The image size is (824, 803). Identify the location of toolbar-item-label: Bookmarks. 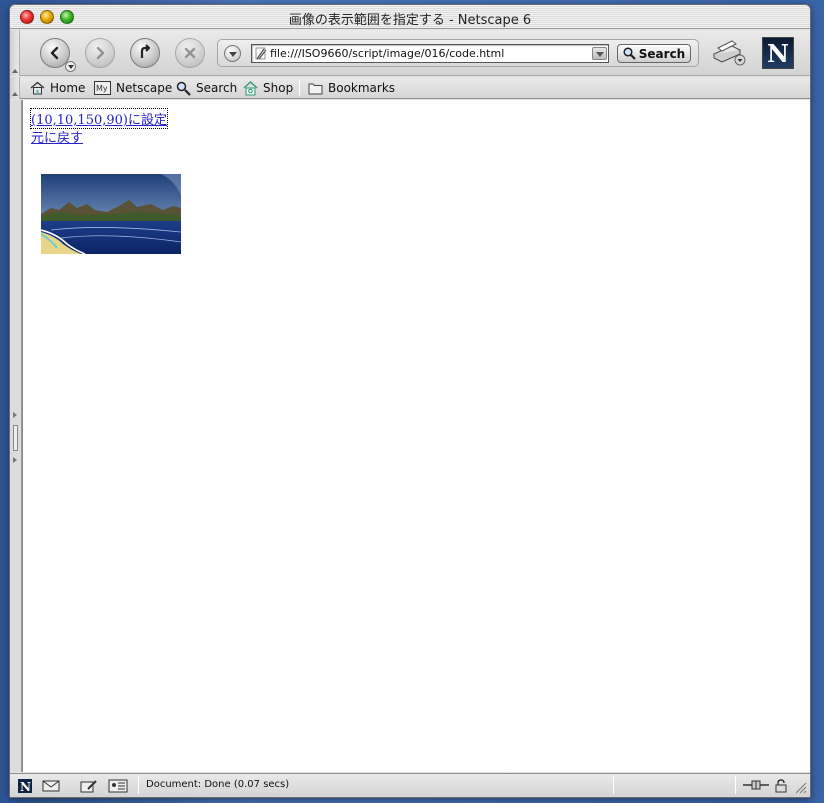
(362, 88).